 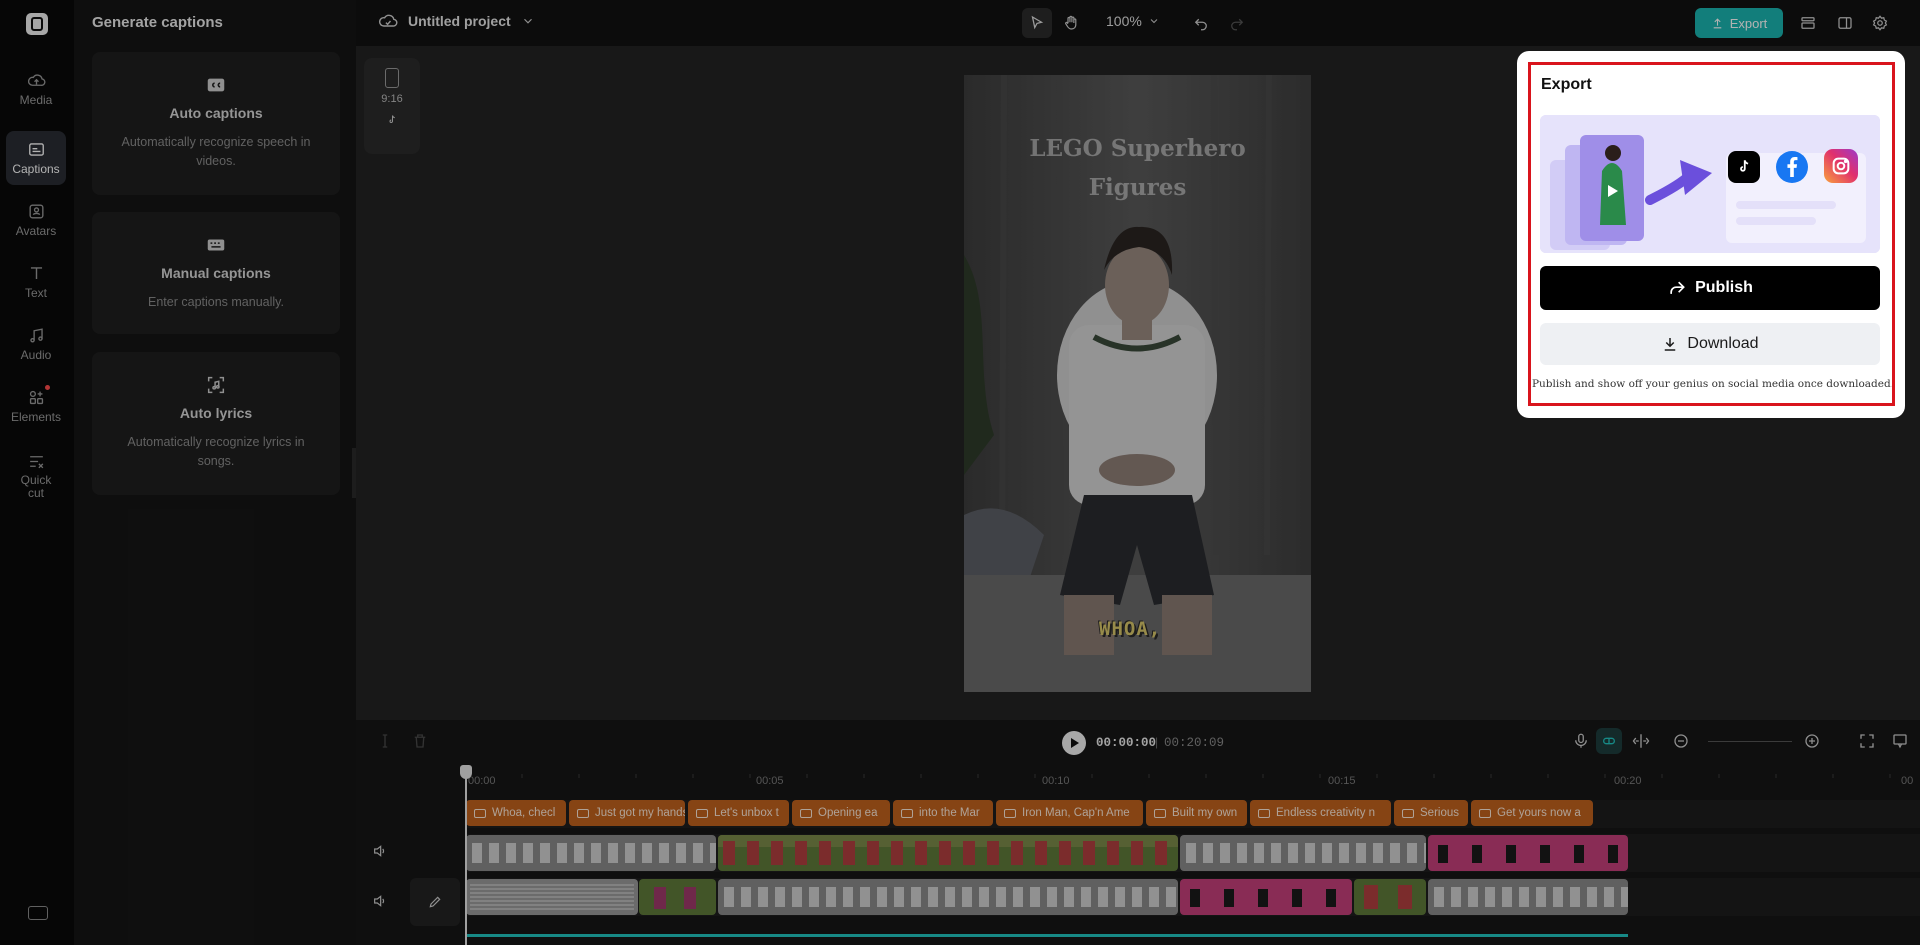 I want to click on instagram-glyph, so click(x=1841, y=166).